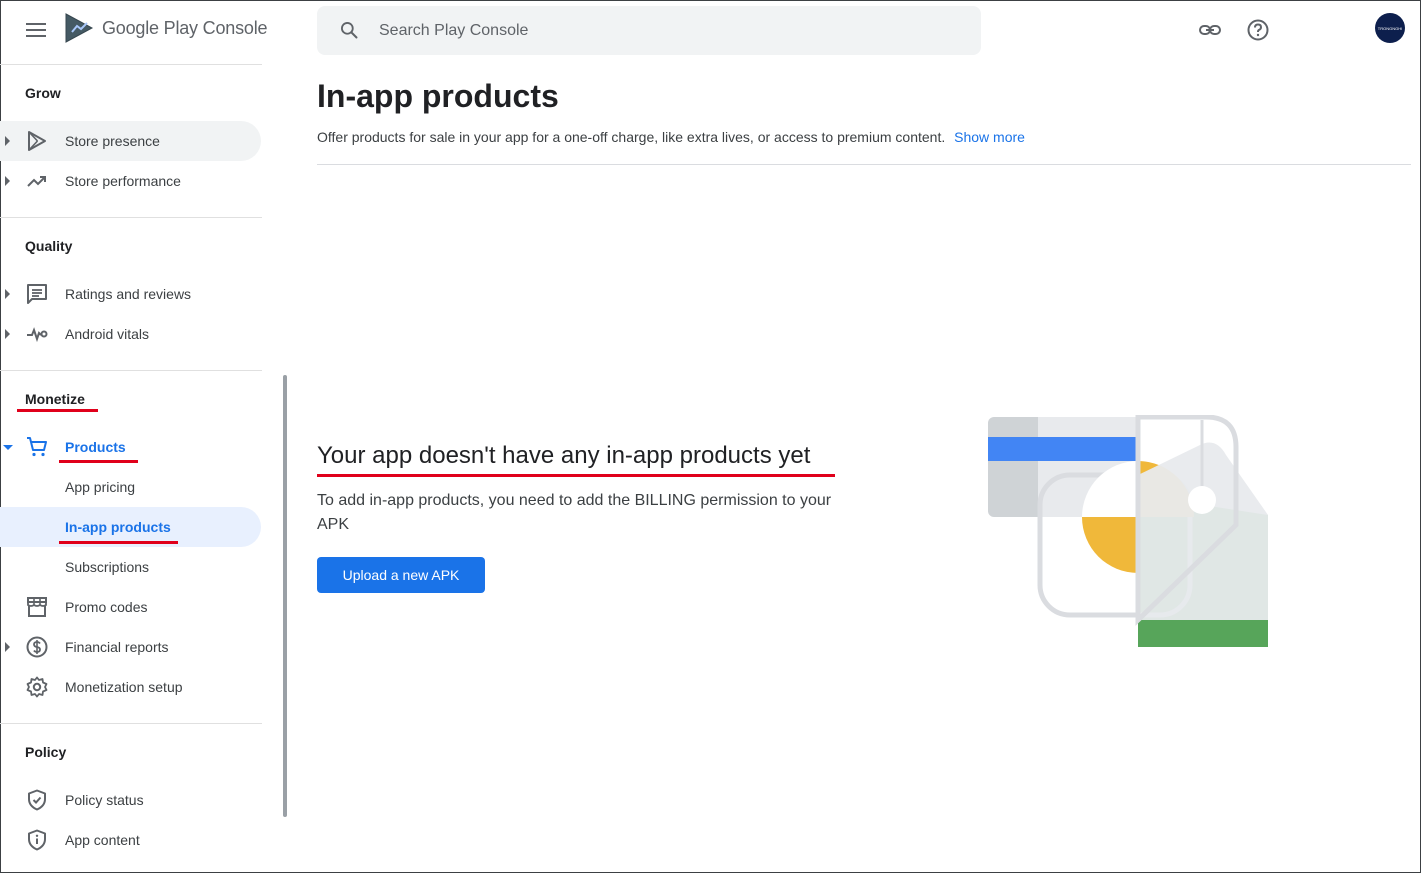 The width and height of the screenshot is (1421, 873). Describe the element at coordinates (37, 687) in the screenshot. I see `gear-icon` at that location.